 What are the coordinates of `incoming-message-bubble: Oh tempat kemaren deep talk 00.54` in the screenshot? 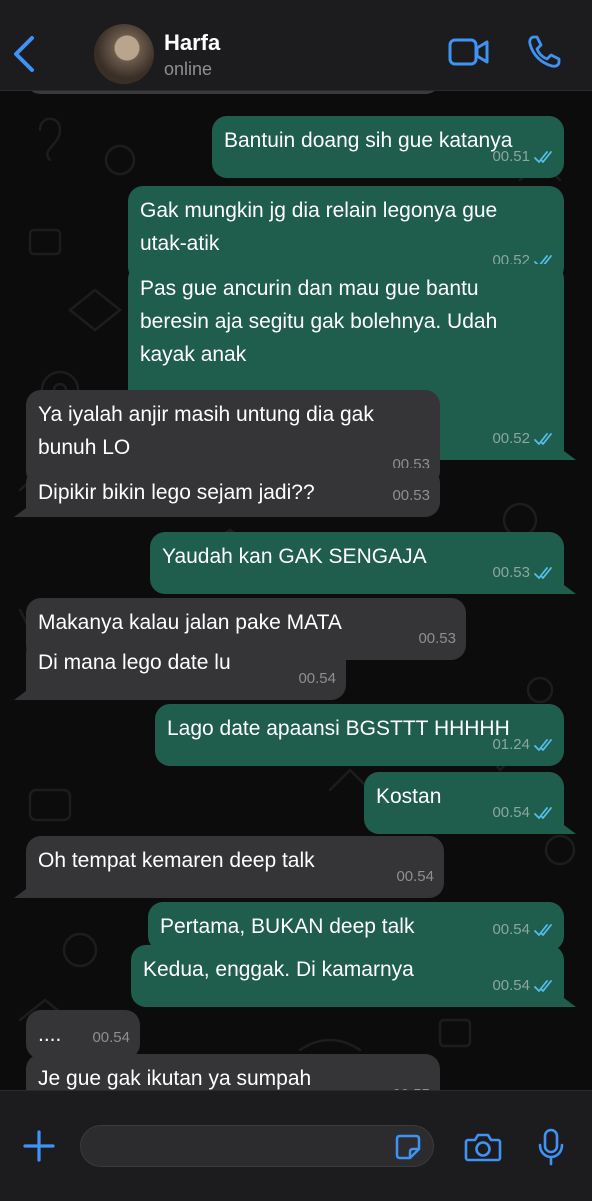 It's located at (229, 867).